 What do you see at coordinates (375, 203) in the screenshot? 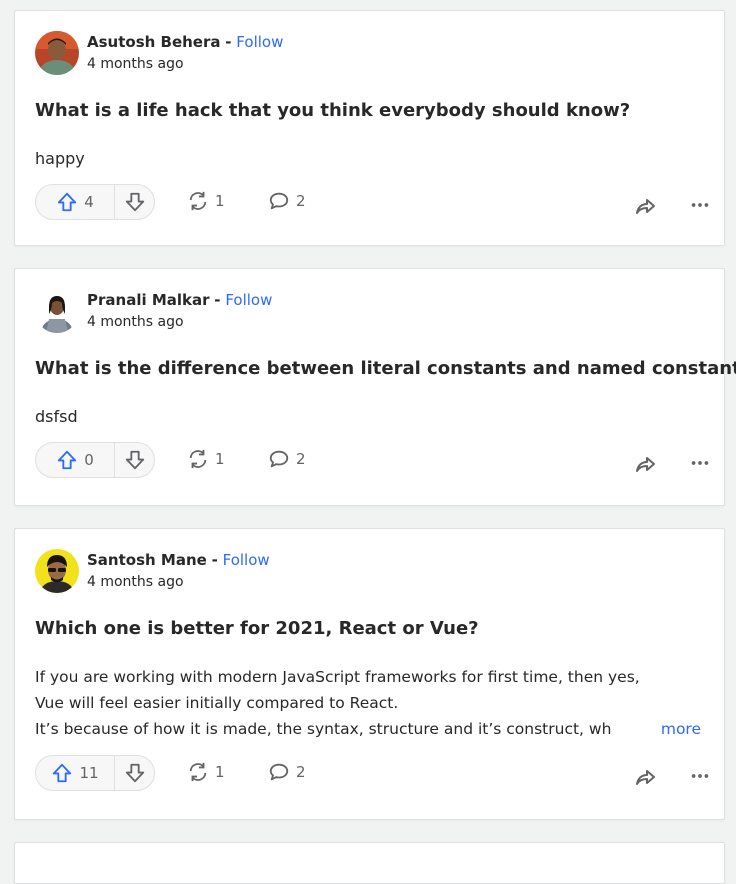
I see `action-bar: 4 1 2` at bounding box center [375, 203].